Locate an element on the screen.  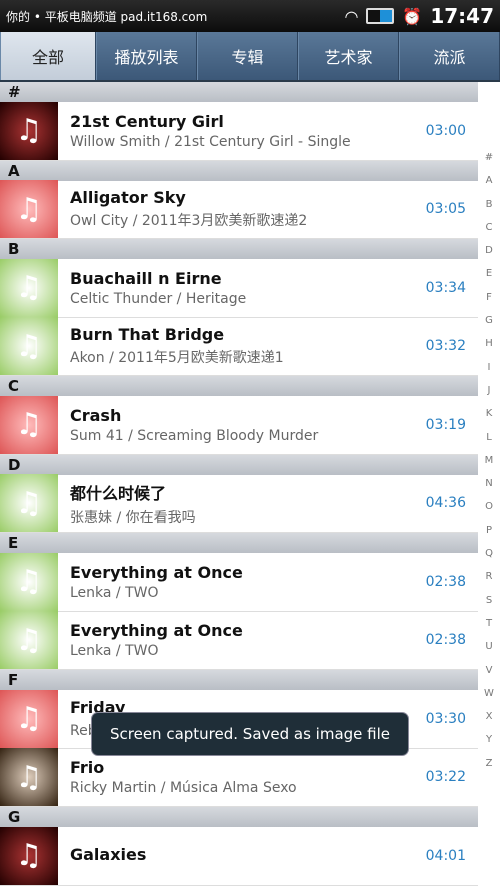
song-title: Burn That Bridge is located at coordinates (147, 335).